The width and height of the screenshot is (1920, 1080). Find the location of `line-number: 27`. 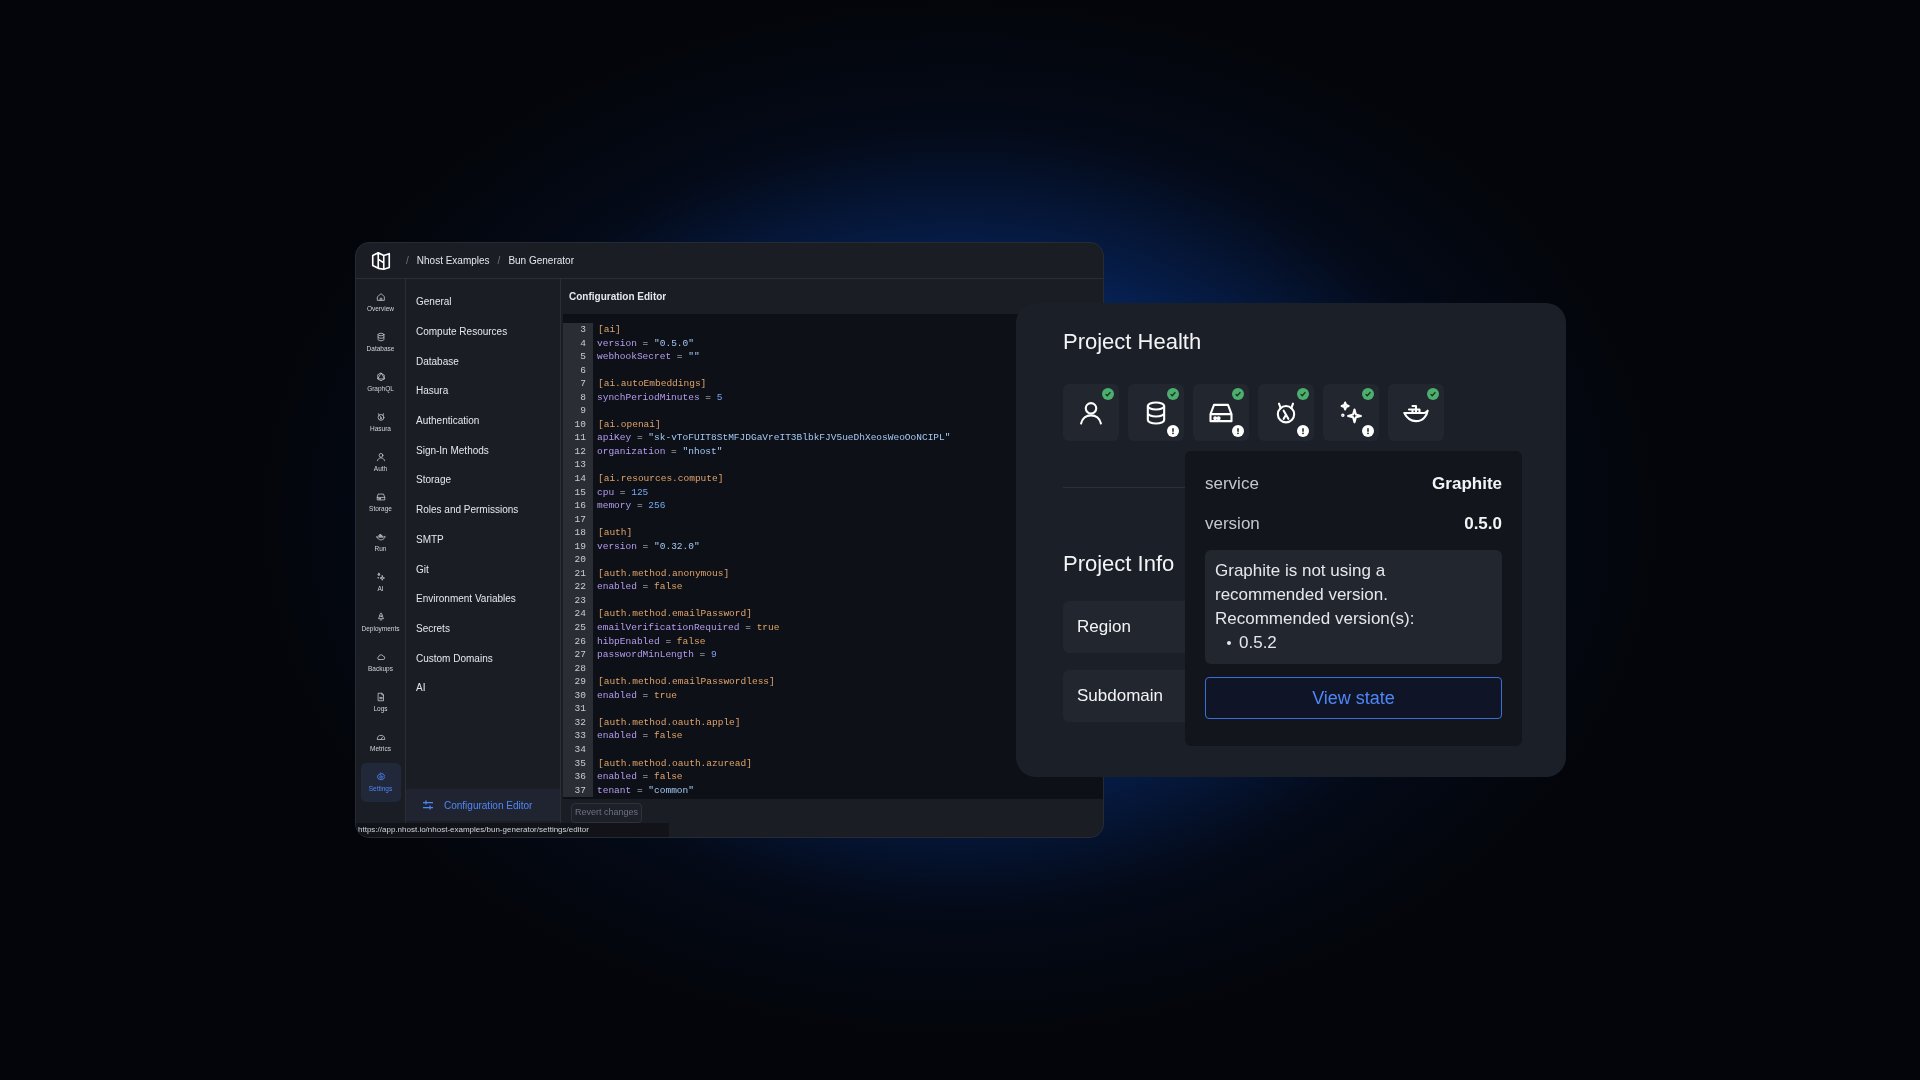

line-number: 27 is located at coordinates (578, 655).